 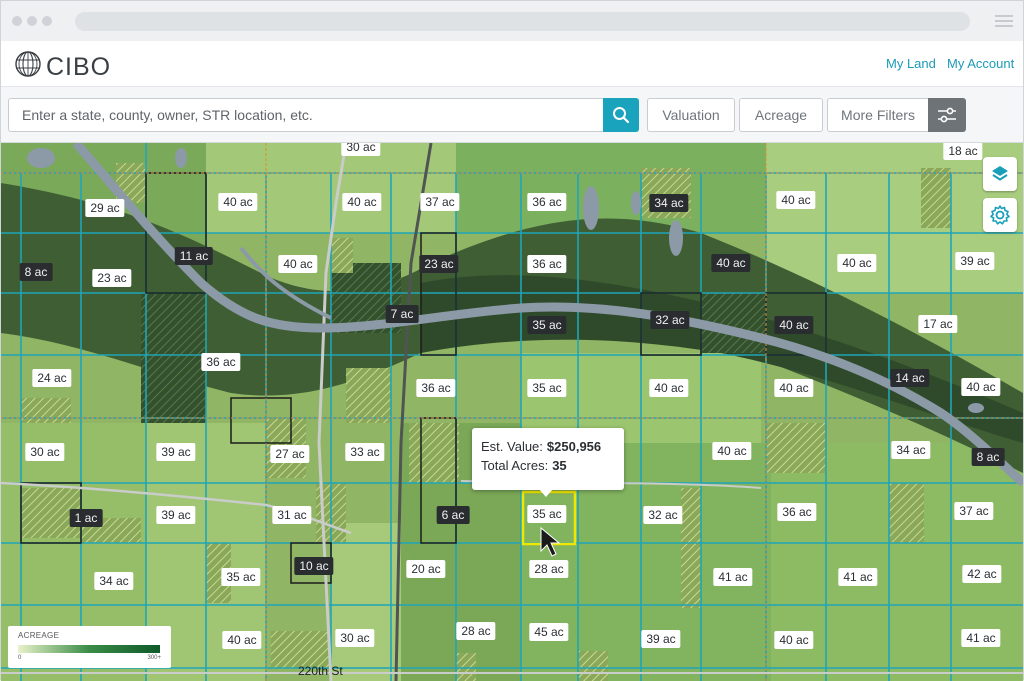 I want to click on address-bar, so click(x=522, y=21).